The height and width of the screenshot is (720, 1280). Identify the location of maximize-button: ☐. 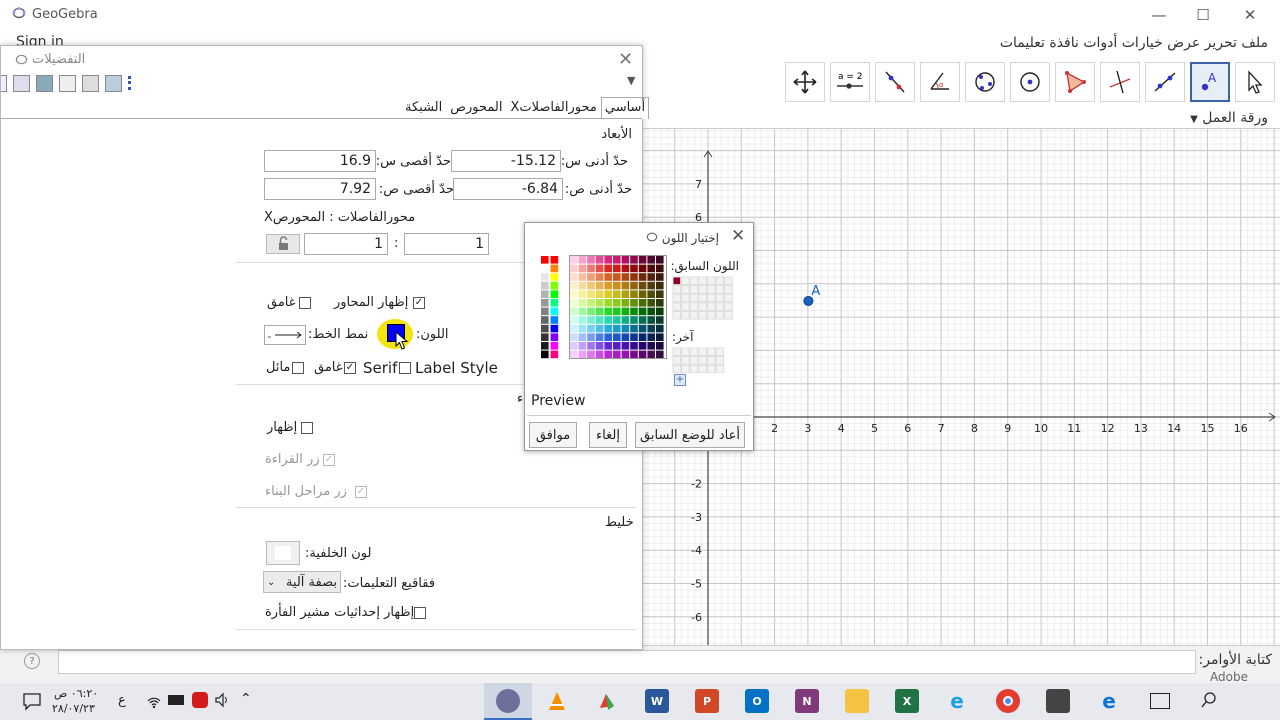
(1203, 15).